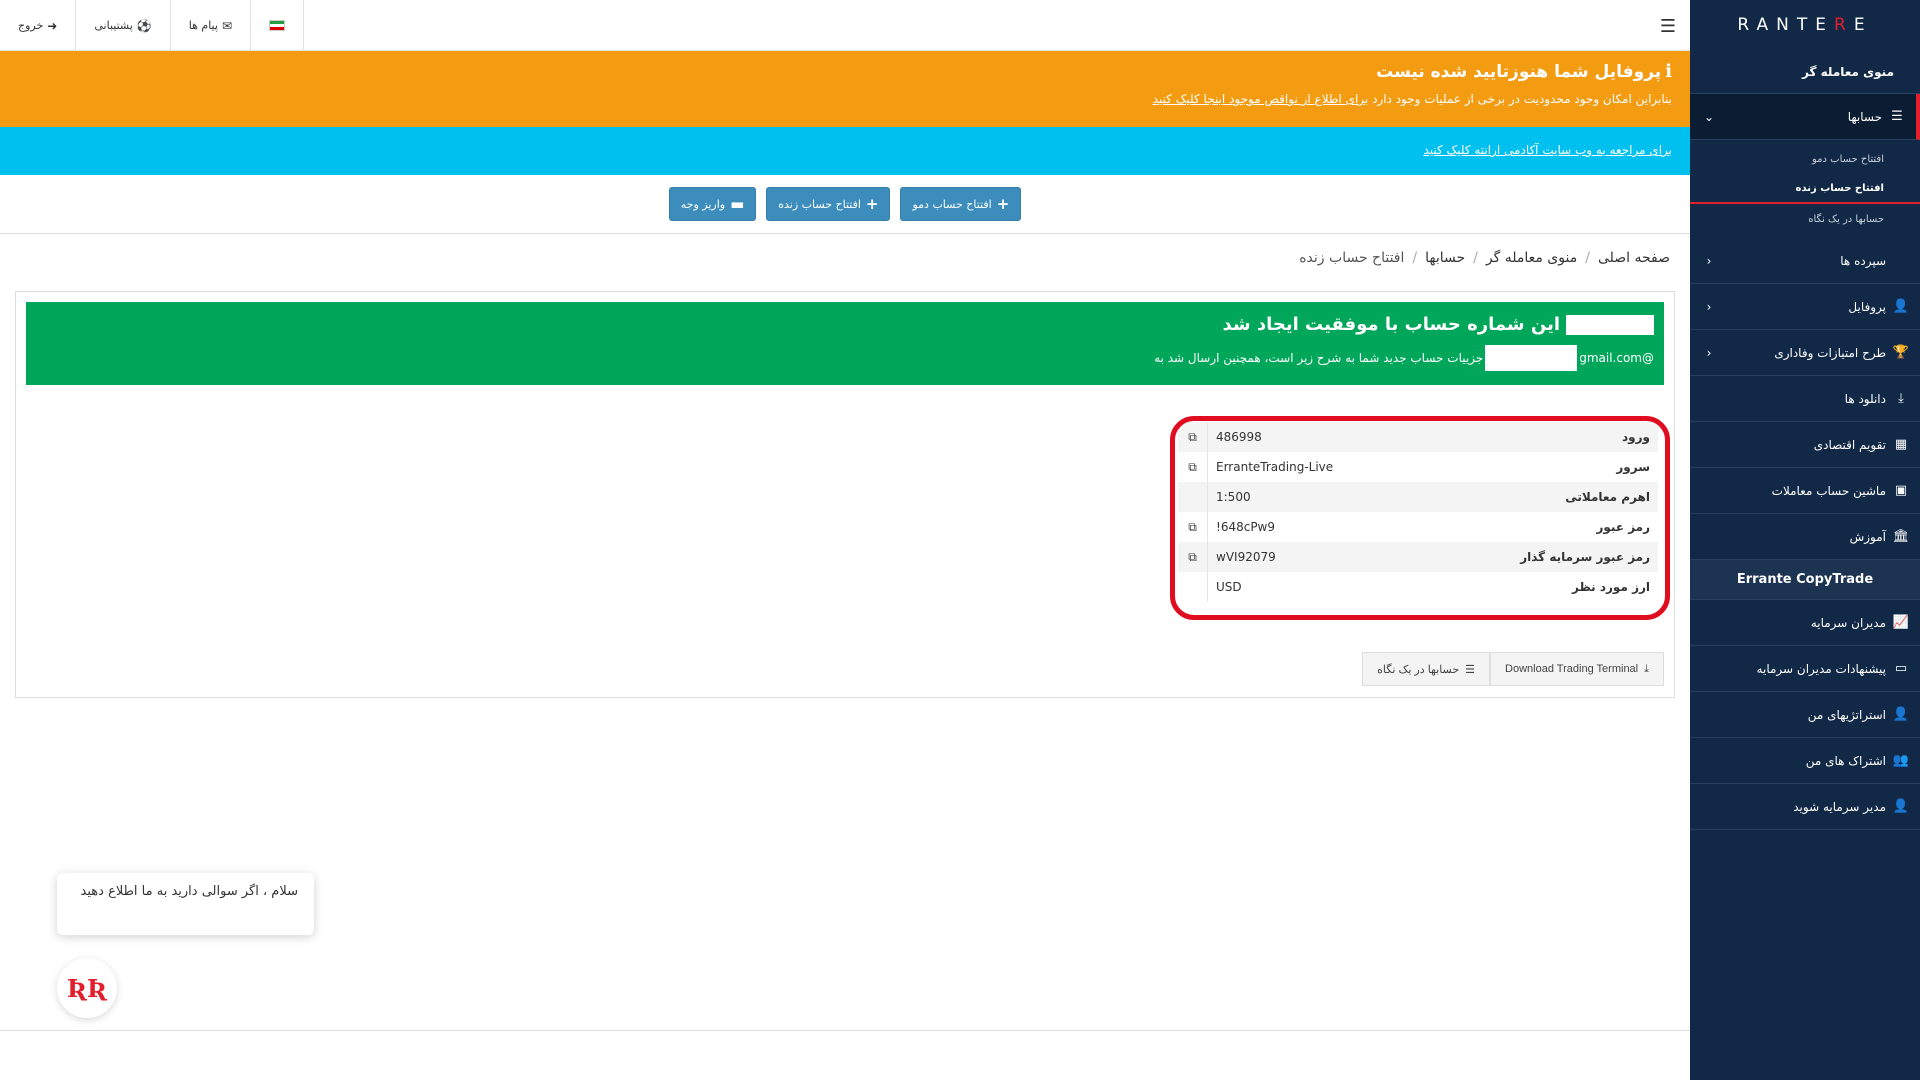  What do you see at coordinates (1445, 258) in the screenshot?
I see `breadcrumb-accounts: حسابها` at bounding box center [1445, 258].